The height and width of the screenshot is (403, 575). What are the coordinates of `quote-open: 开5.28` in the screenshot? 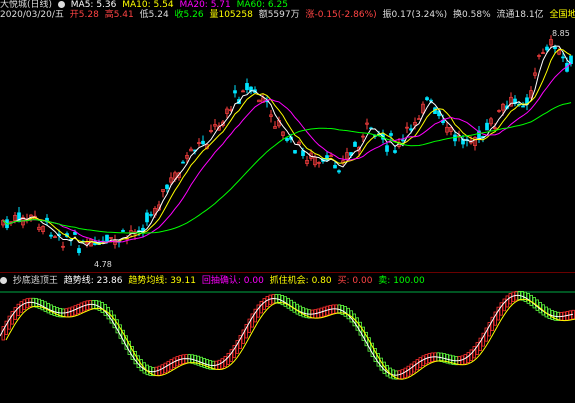 It's located at (84, 15).